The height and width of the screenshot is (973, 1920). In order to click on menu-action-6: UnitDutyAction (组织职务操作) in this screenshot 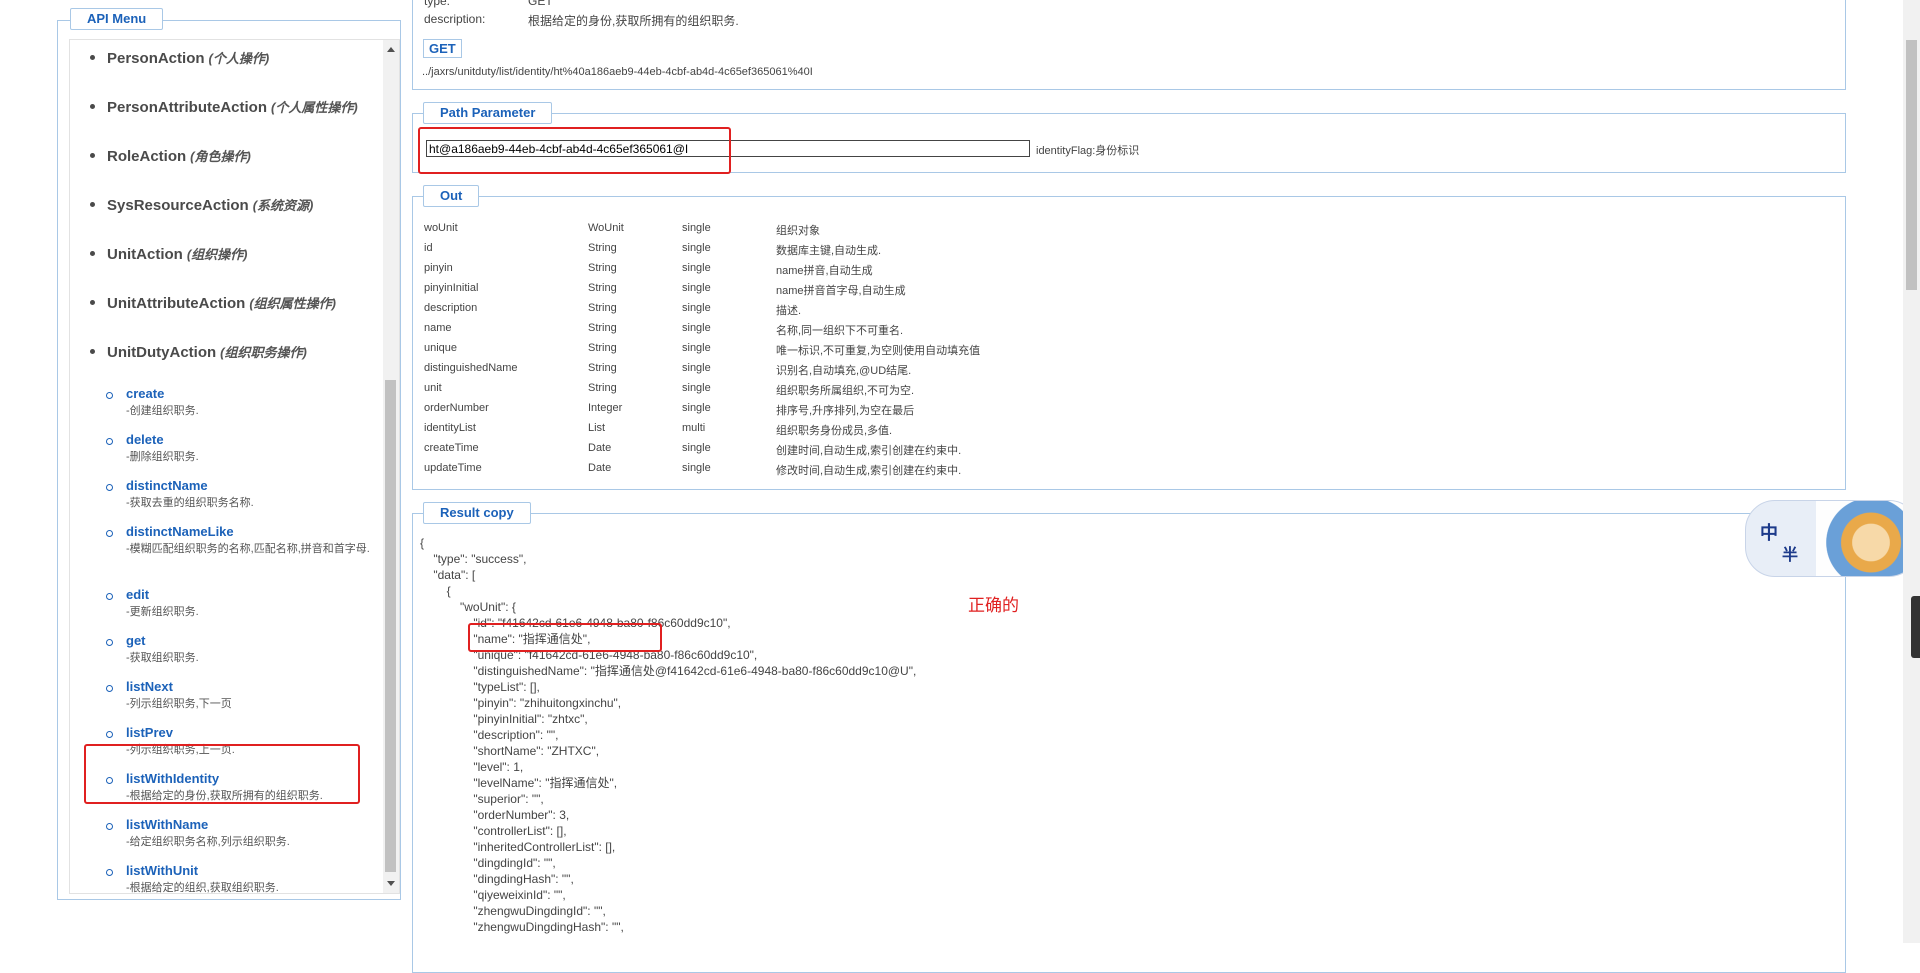, I will do `click(198, 351)`.